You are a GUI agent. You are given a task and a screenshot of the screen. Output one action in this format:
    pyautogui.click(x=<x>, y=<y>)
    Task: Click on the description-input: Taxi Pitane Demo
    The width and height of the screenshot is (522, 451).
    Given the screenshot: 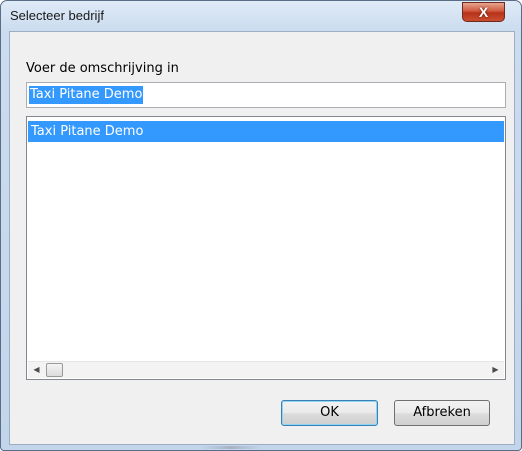 What is the action you would take?
    pyautogui.click(x=266, y=95)
    